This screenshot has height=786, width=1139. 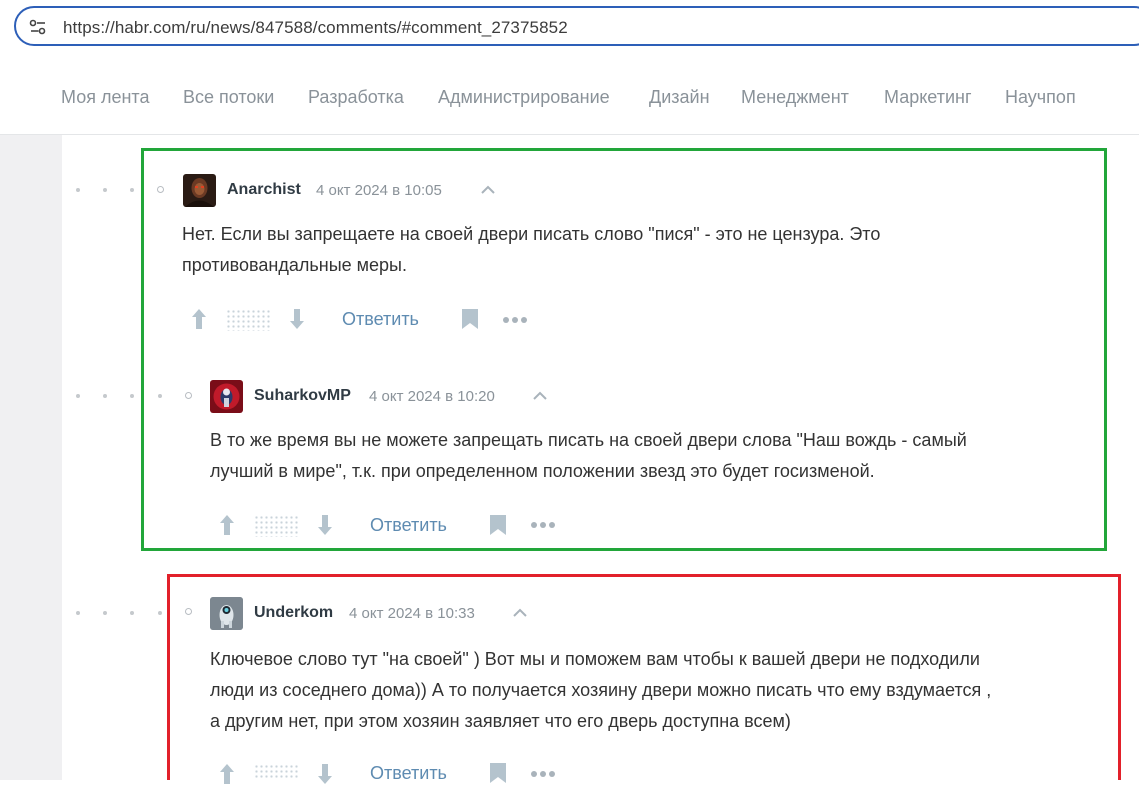 What do you see at coordinates (524, 97) in the screenshot?
I see `nav-item-administration: Администрирование` at bounding box center [524, 97].